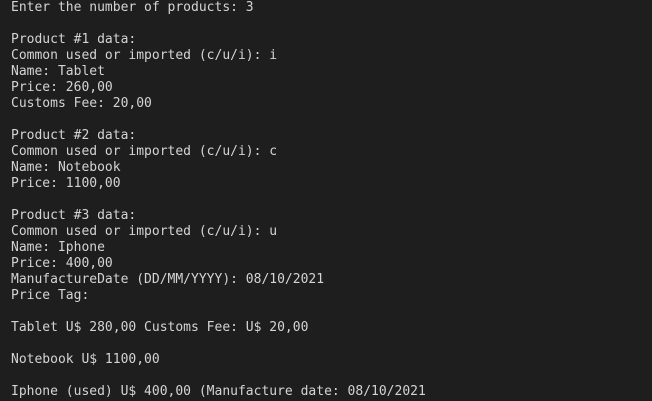 The image size is (652, 401). I want to click on terminal-line: Name: Iphone, so click(58, 247).